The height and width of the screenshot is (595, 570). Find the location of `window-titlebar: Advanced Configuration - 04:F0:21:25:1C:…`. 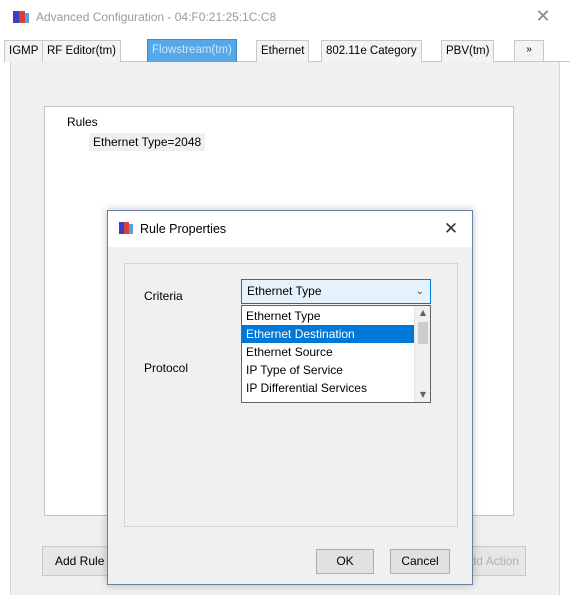

window-titlebar: Advanced Configuration - 04:F0:21:25:1C:… is located at coordinates (285, 18).